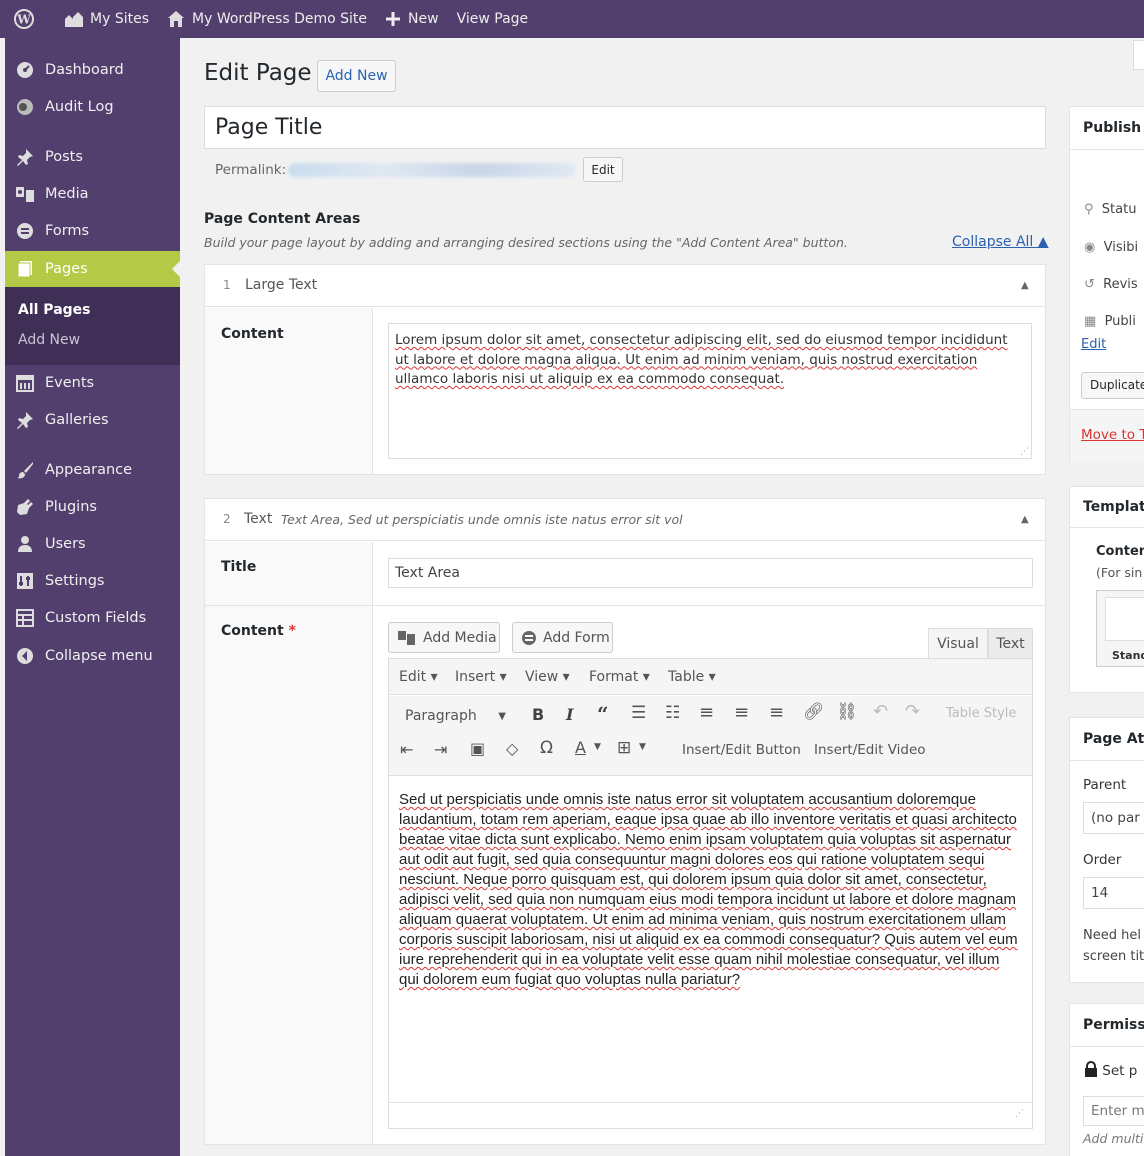 Image resolution: width=1144 pixels, height=1156 pixels. What do you see at coordinates (92, 581) in the screenshot?
I see `menu-item-settings: Settings` at bounding box center [92, 581].